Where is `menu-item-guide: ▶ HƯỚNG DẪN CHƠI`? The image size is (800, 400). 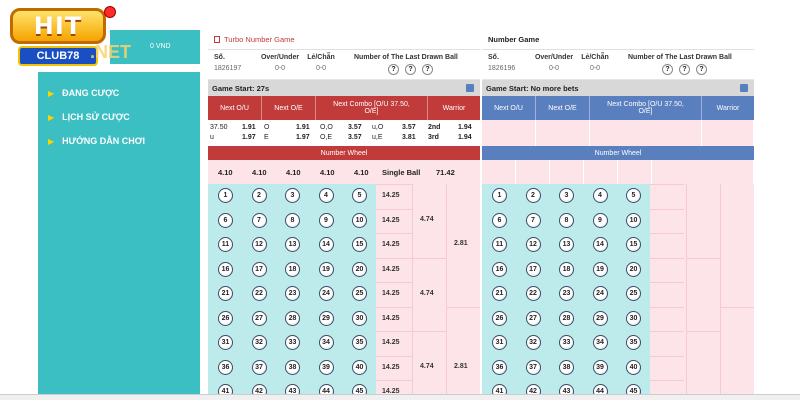
menu-item-guide: ▶ HƯỚNG DẪN CHƠI is located at coordinates (96, 141).